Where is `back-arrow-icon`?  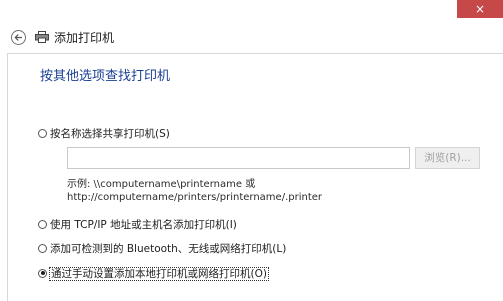
back-arrow-icon is located at coordinates (18, 37).